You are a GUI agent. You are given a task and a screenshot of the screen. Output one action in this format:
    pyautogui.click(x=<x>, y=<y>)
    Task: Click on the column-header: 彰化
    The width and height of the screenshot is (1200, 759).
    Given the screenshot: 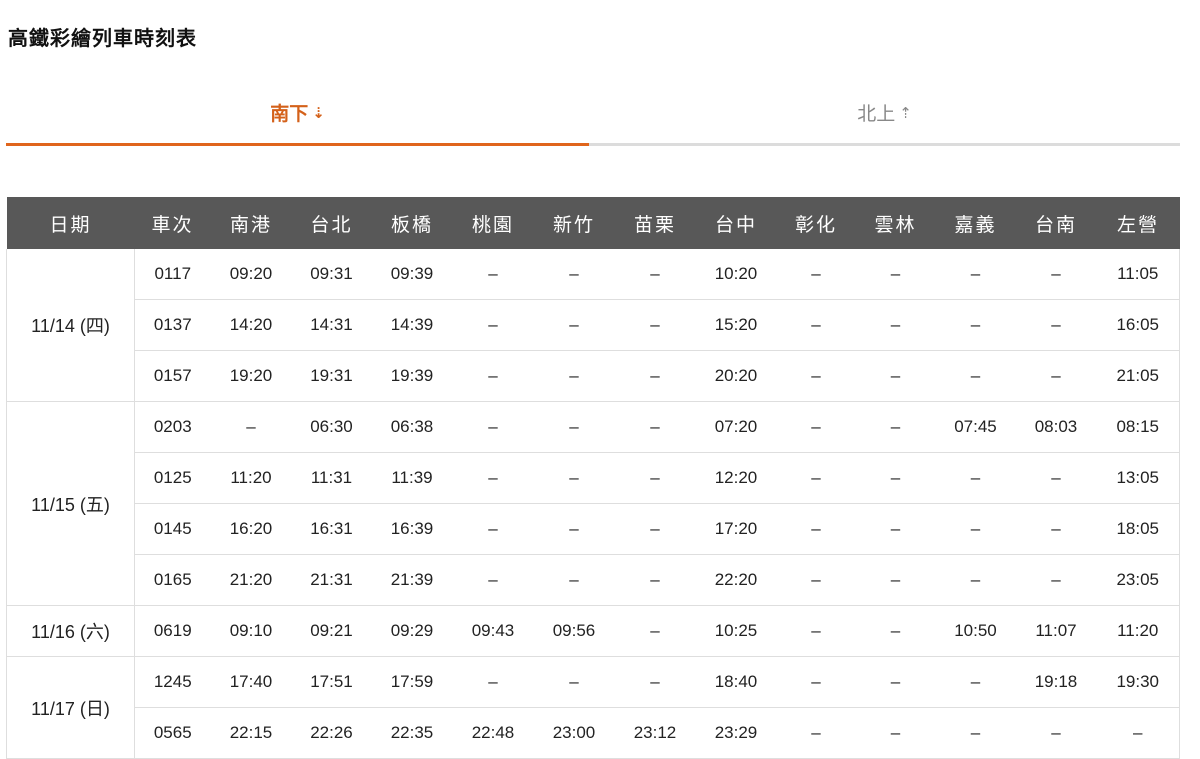 What is the action you would take?
    pyautogui.click(x=816, y=223)
    